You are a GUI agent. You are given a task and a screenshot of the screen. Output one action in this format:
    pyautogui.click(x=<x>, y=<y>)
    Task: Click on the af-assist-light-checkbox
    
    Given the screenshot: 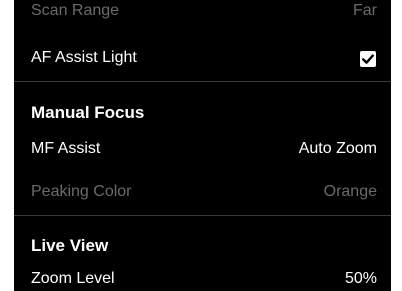 What is the action you would take?
    pyautogui.click(x=368, y=59)
    